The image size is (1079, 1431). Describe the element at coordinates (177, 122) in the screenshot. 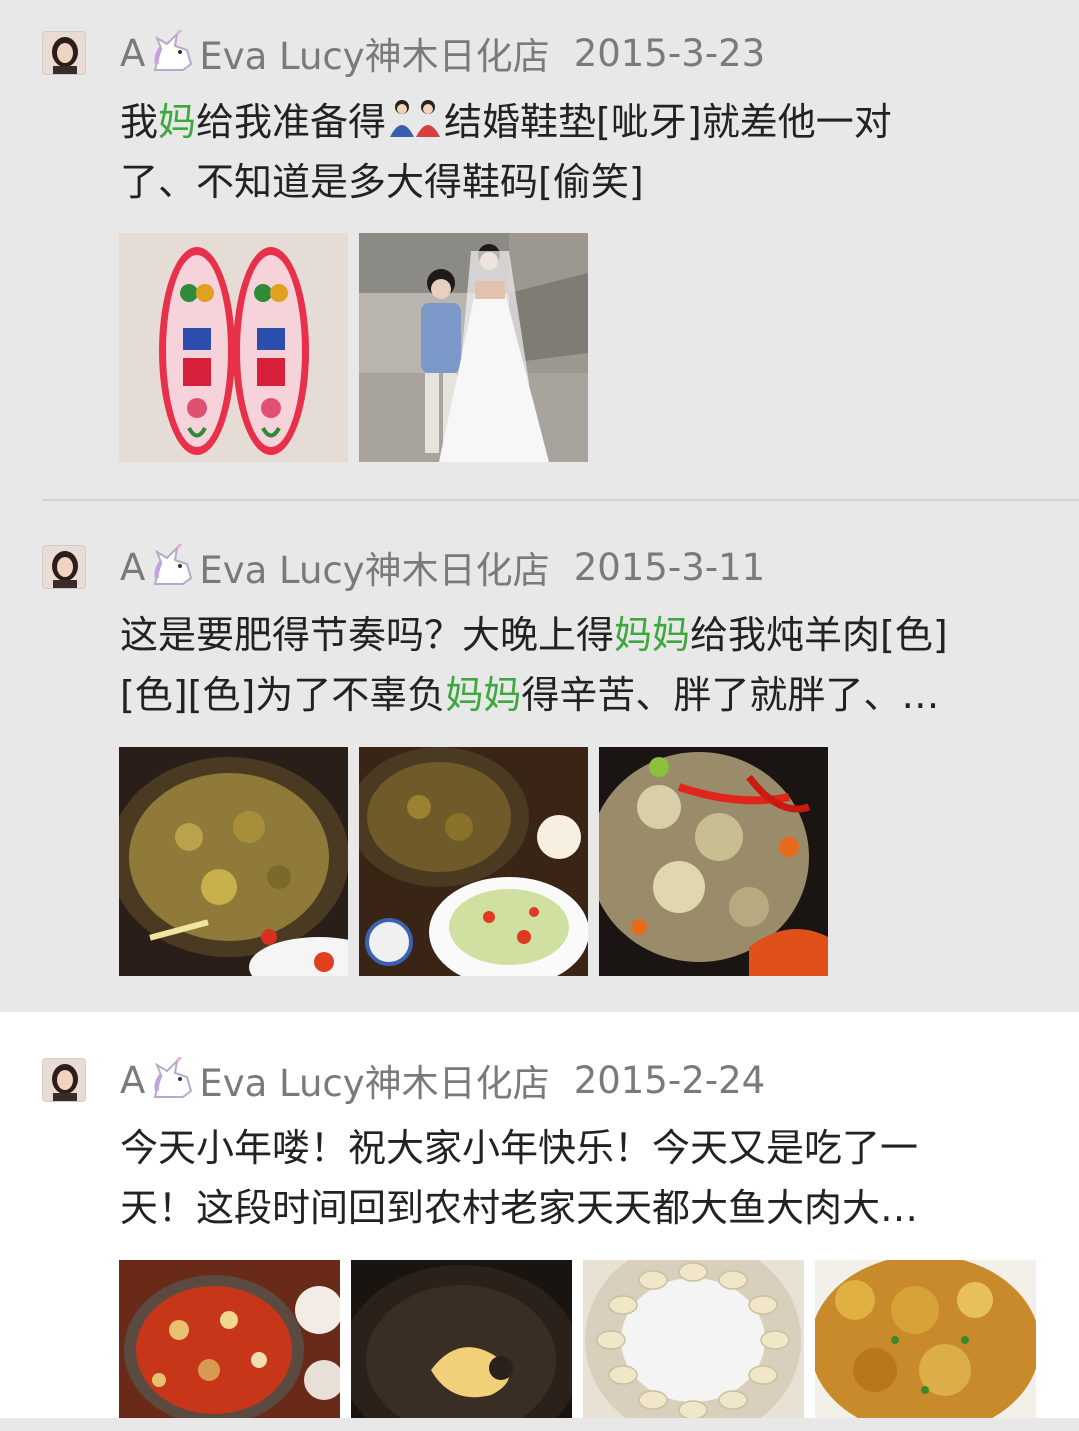

I see `highlight-keyword: 妈` at that location.